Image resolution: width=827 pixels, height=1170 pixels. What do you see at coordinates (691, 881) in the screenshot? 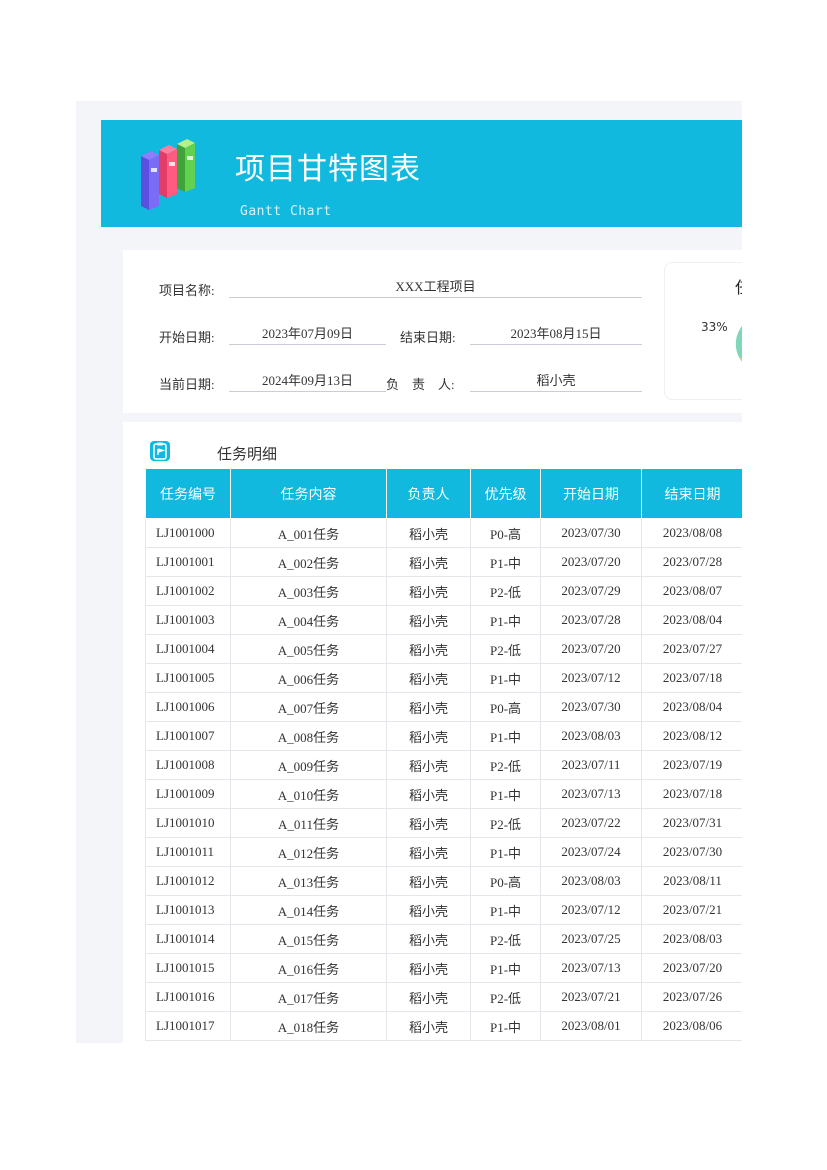
I see `end-date-cell: 2023/08/11` at bounding box center [691, 881].